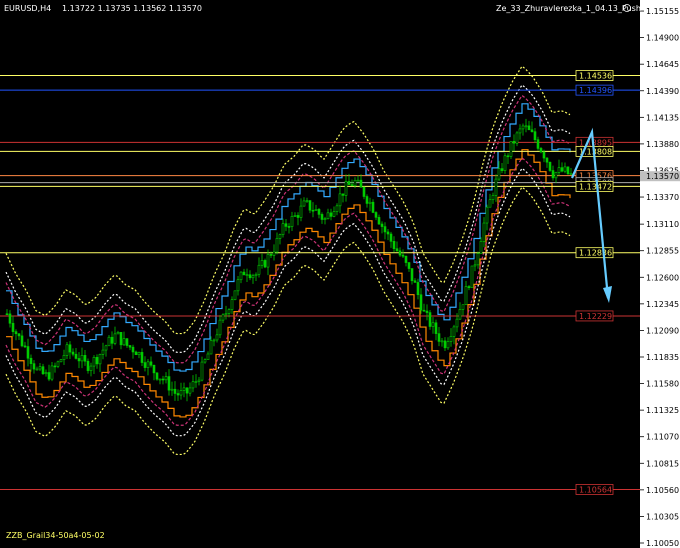 The image size is (680, 548). Describe the element at coordinates (662, 91) in the screenshot. I see `axis-tick-label: 1.14390` at that location.